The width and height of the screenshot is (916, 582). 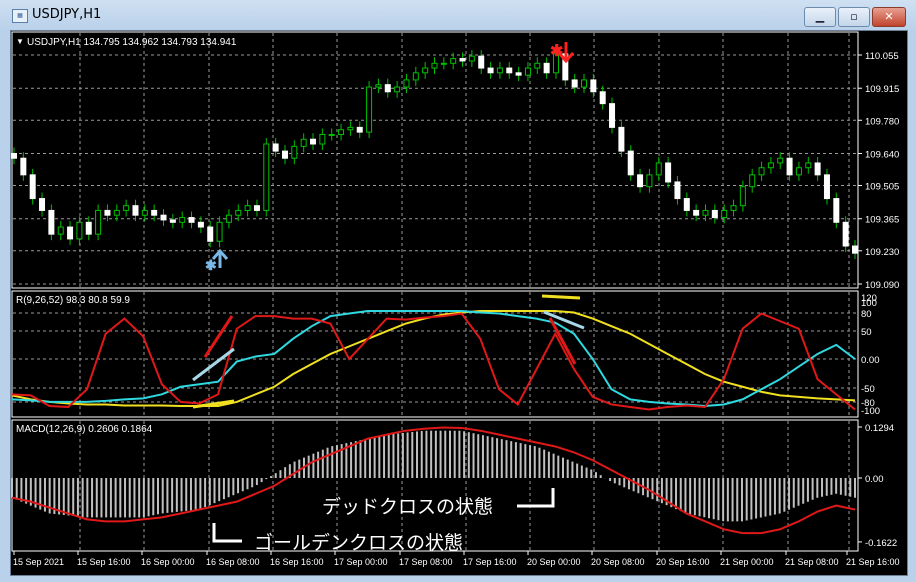 What do you see at coordinates (227, 533) in the screenshot?
I see `golden-cross-pointer-icon` at bounding box center [227, 533].